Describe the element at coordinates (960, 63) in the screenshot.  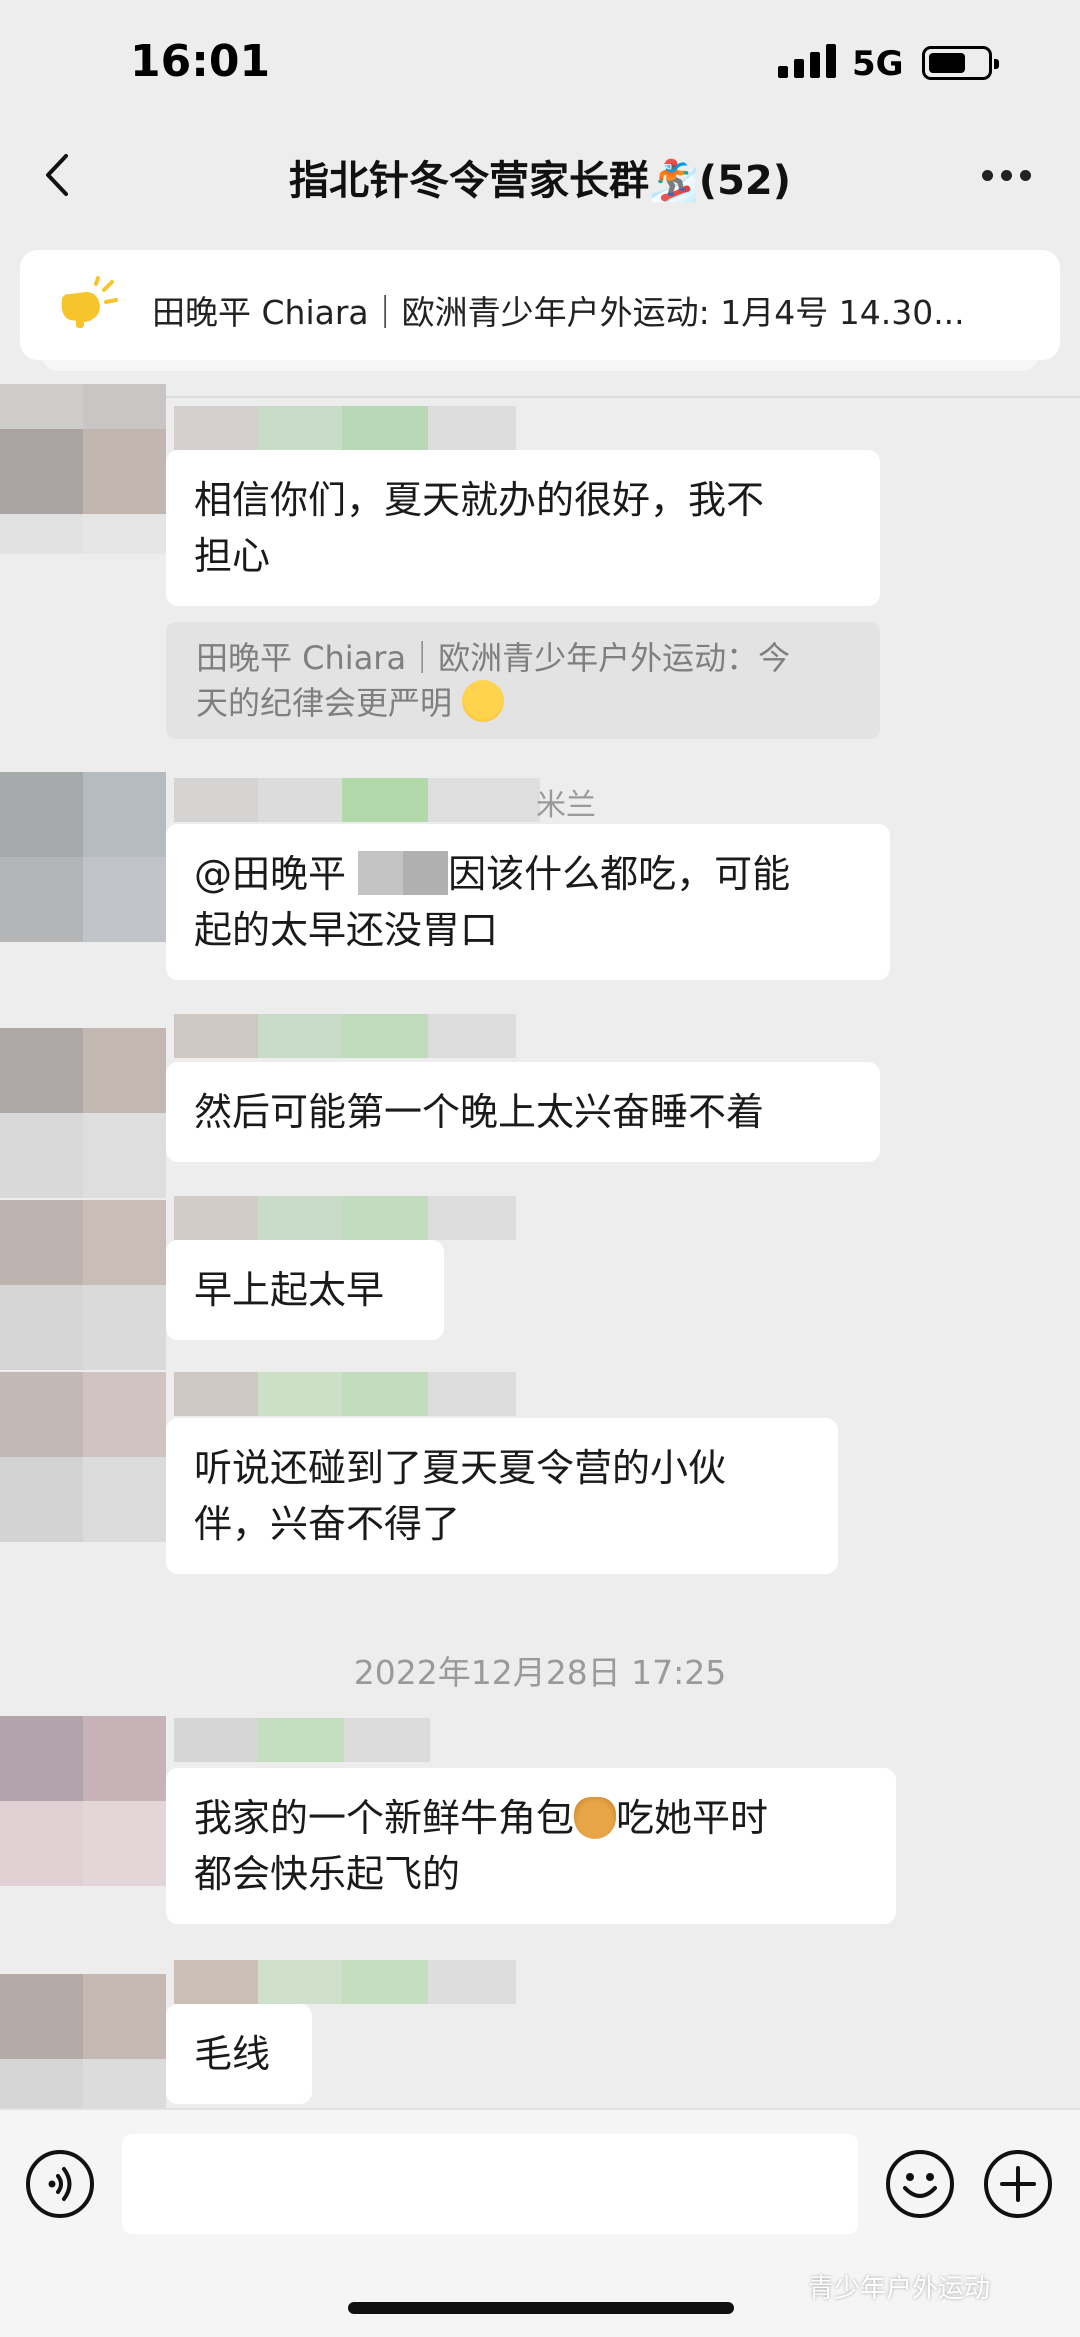
I see `battery-icon` at that location.